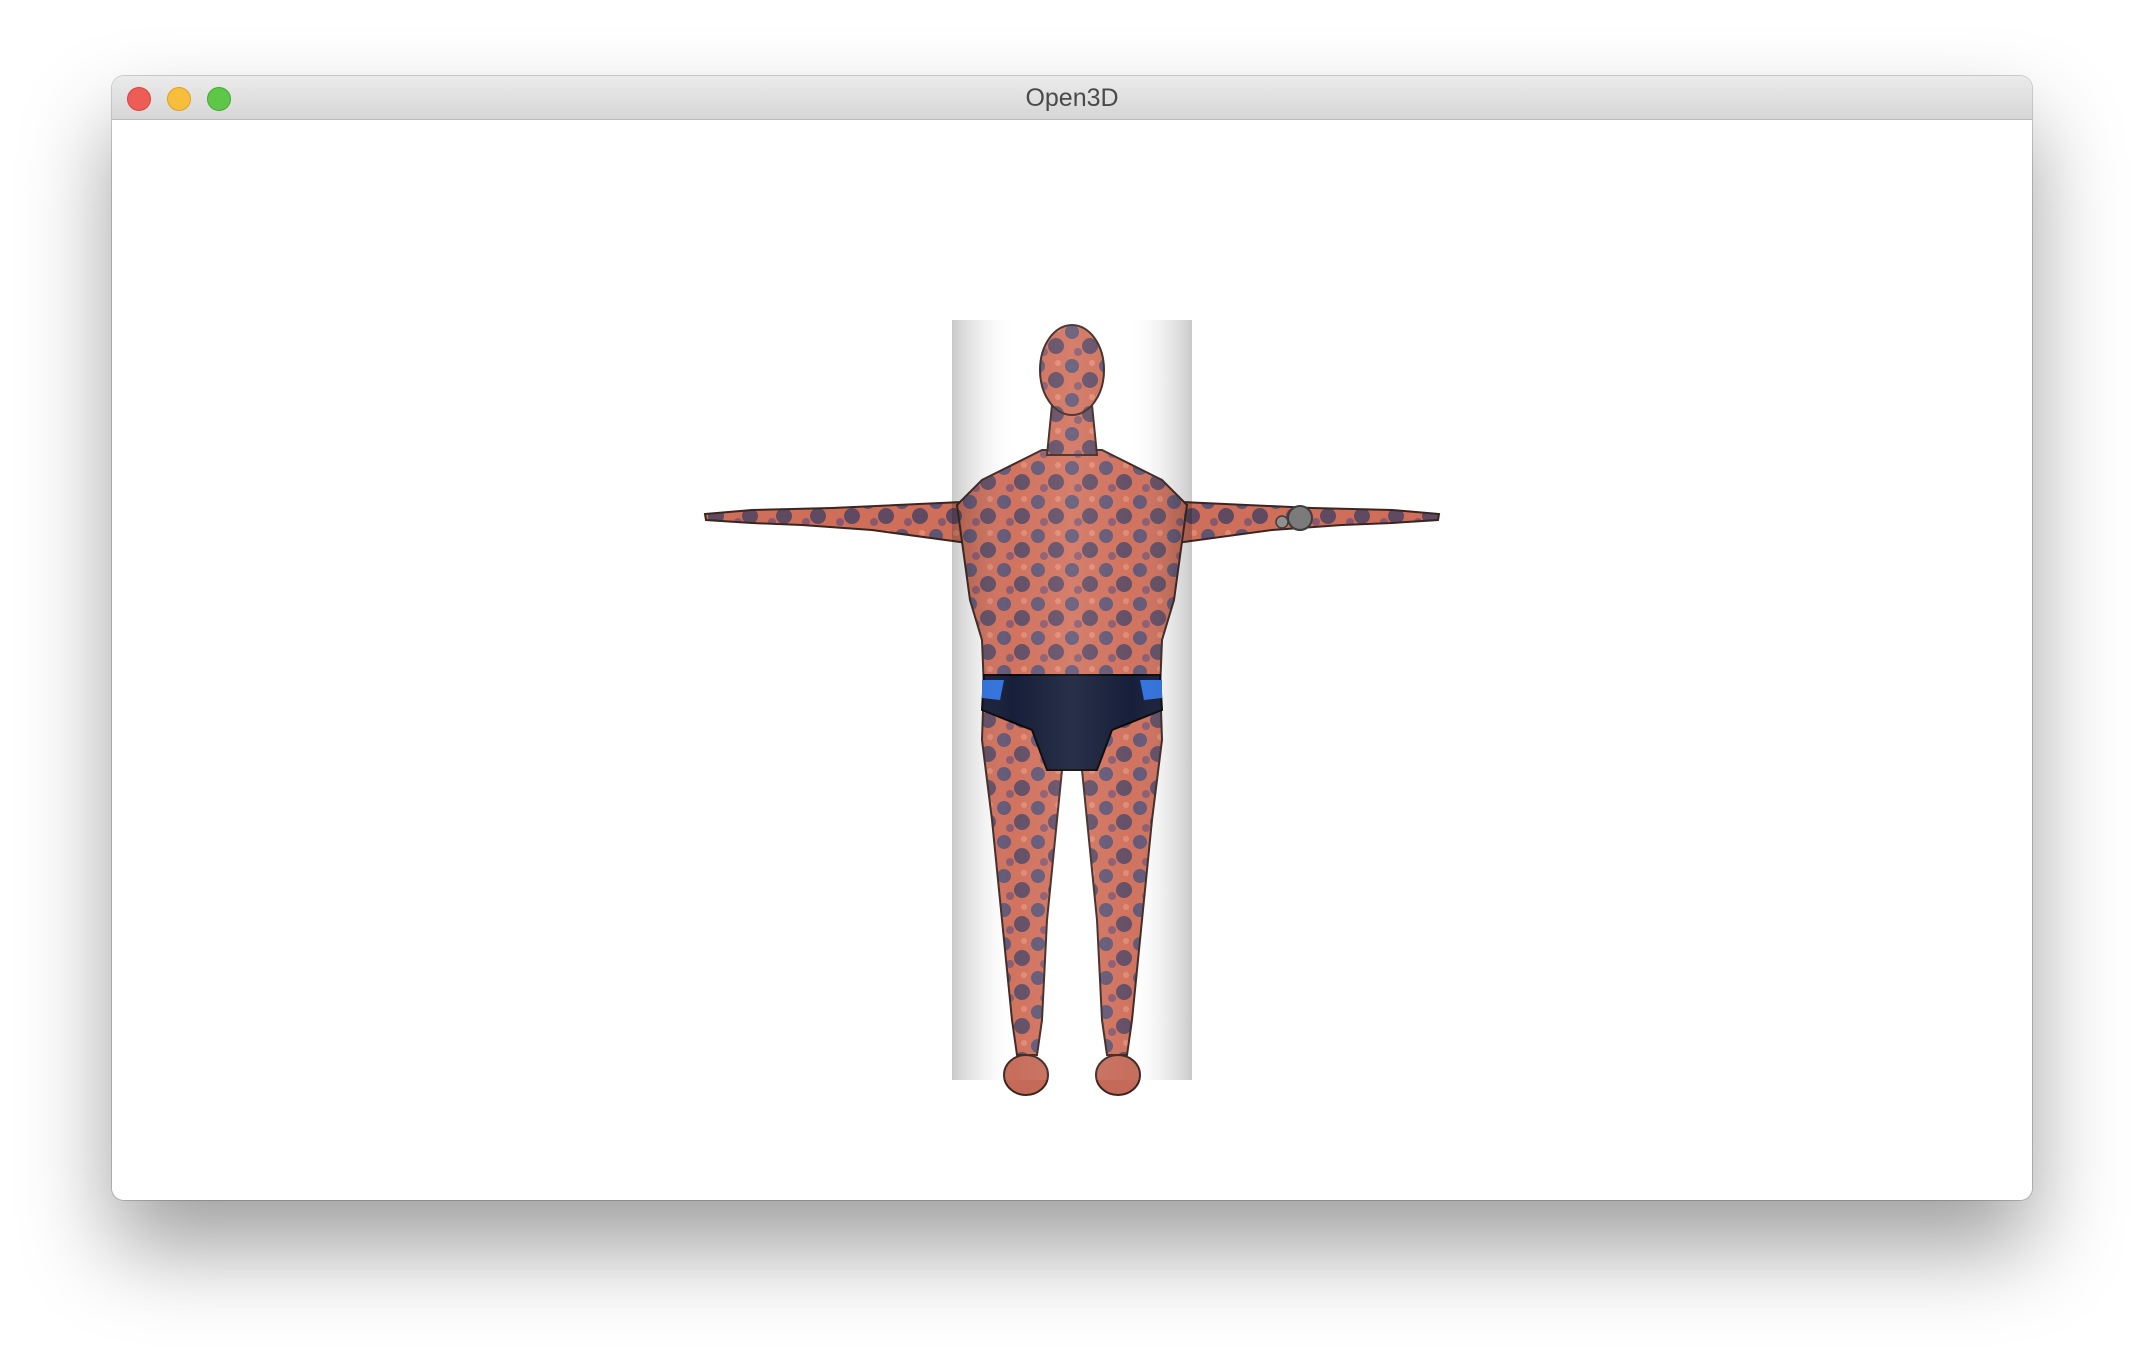 This screenshot has height=1348, width=2144. Describe the element at coordinates (1072, 700) in the screenshot. I see `shading-overlay` at that location.